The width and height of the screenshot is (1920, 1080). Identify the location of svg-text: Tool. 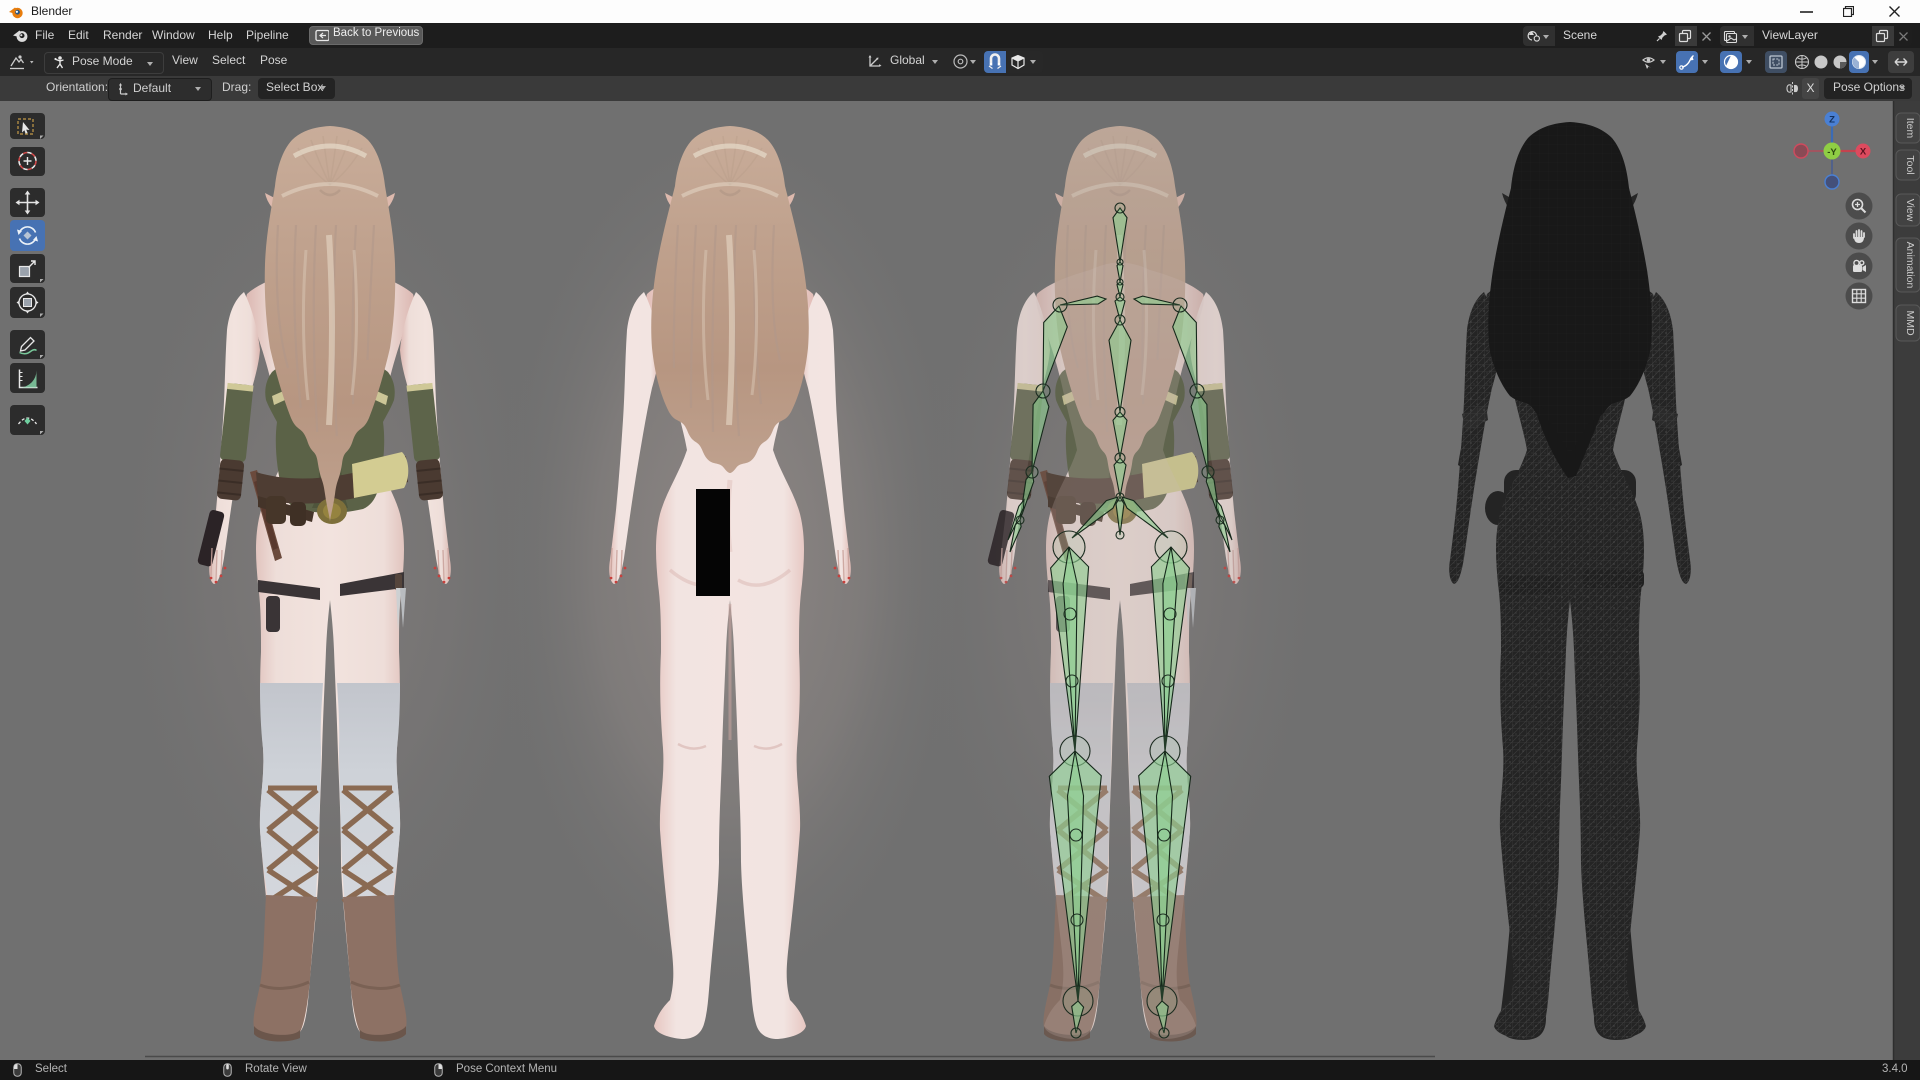
(1910, 164).